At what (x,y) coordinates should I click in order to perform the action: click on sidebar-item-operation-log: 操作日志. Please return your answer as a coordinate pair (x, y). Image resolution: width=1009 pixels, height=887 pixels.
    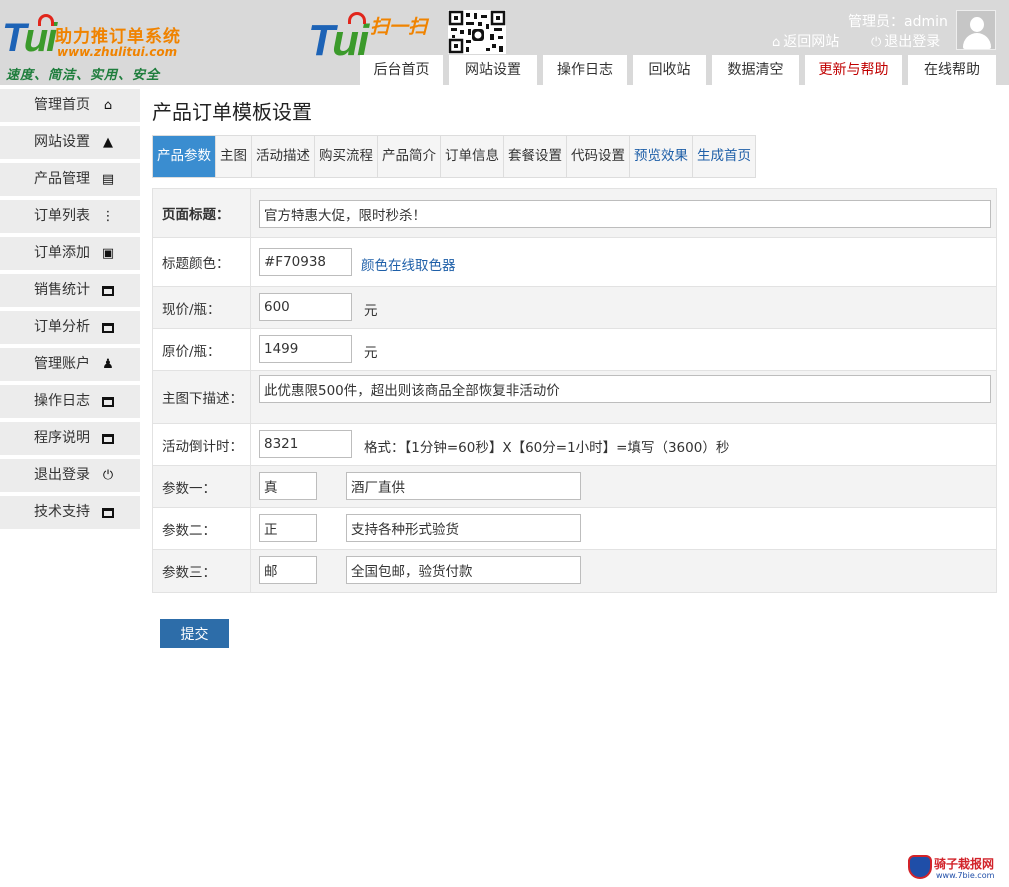
    Looking at the image, I should click on (70, 401).